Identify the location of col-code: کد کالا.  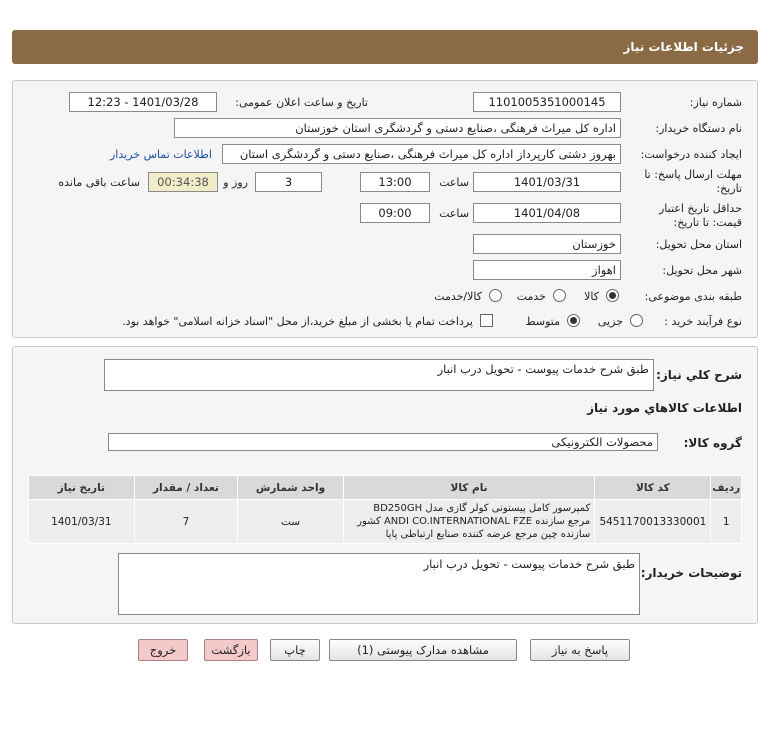
(653, 487).